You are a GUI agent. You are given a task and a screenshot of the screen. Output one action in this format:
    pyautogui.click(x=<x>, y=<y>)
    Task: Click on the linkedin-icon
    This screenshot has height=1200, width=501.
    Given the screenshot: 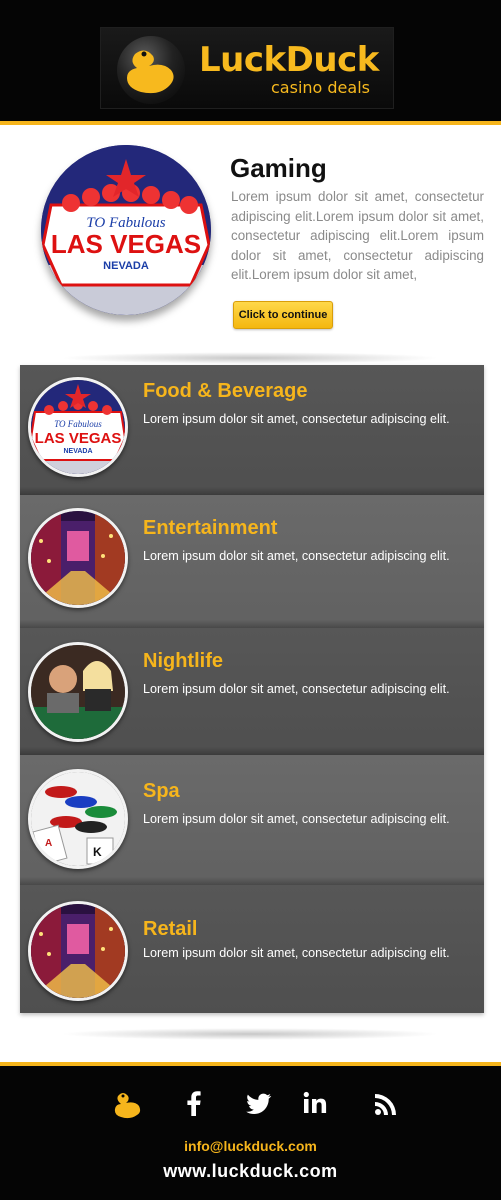 What is the action you would take?
    pyautogui.click(x=316, y=1104)
    